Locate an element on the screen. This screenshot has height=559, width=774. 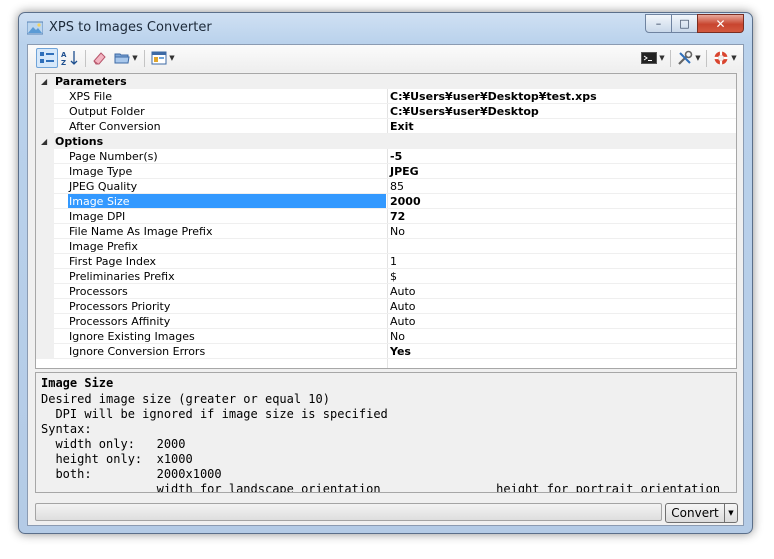
property-row: Preliminaries Prefix $ is located at coordinates (386, 276).